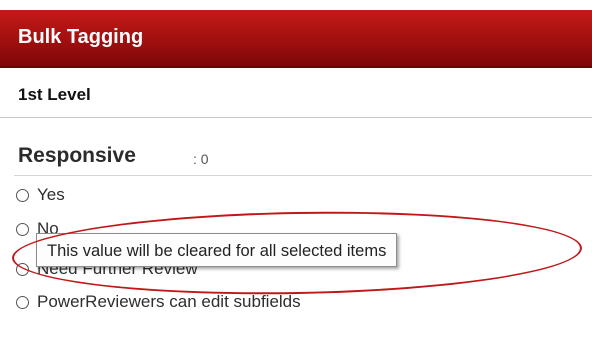  Describe the element at coordinates (51, 194) in the screenshot. I see `option-label: Yes` at that location.